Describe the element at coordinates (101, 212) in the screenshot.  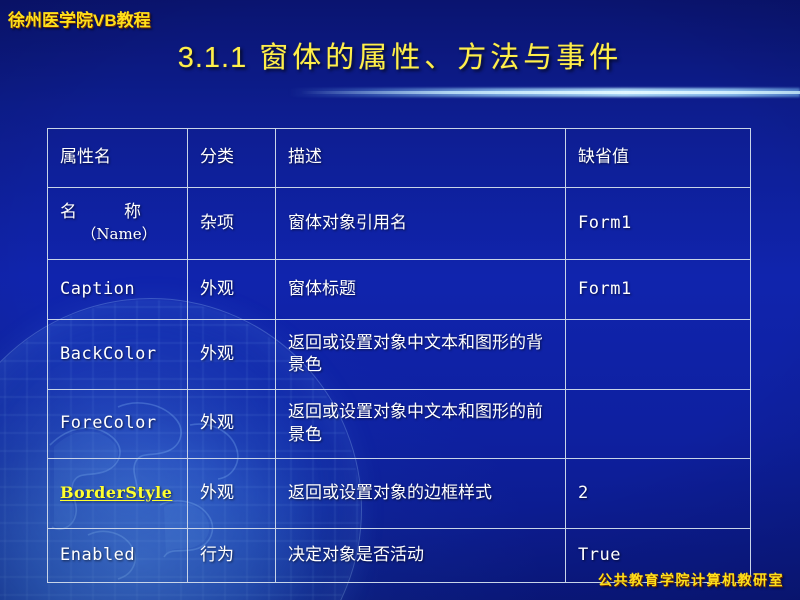
I see `property-name-cjk: 名称` at that location.